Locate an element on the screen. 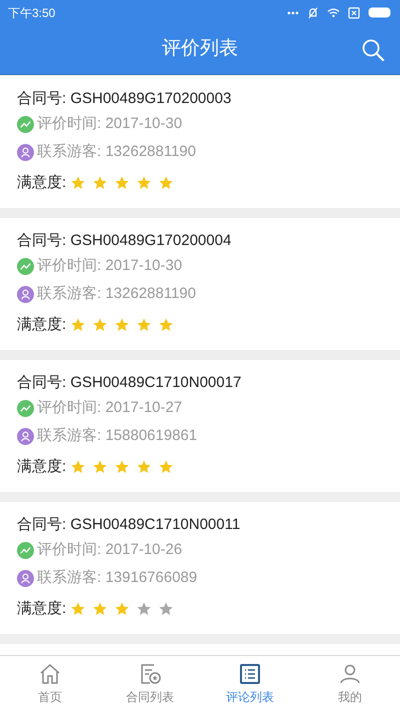  search-button is located at coordinates (373, 50).